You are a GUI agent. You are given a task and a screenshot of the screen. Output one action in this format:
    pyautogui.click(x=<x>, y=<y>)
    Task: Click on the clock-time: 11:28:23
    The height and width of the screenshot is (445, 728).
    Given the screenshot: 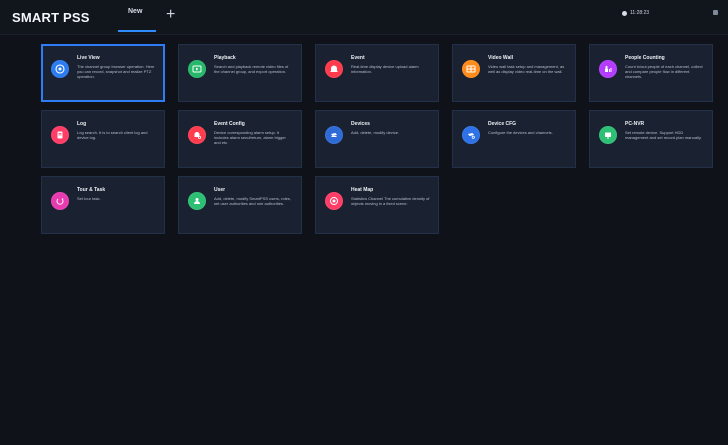 What is the action you would take?
    pyautogui.click(x=640, y=13)
    